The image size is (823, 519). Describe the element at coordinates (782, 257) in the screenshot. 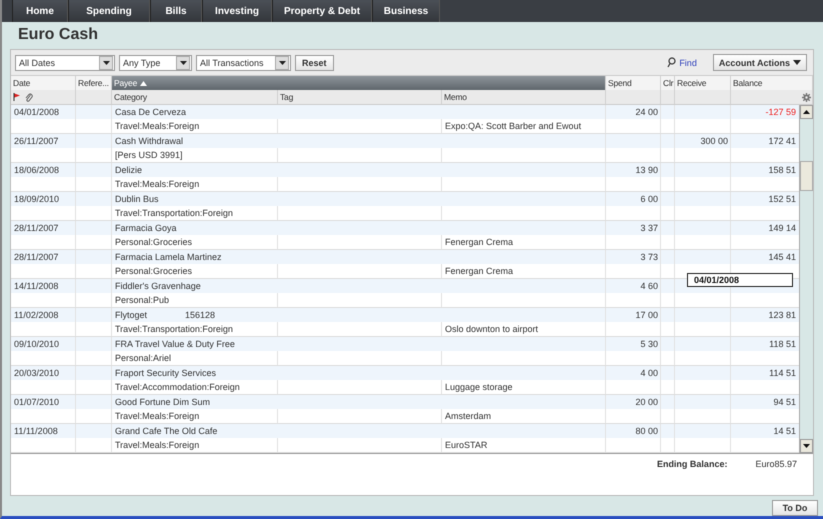

I see `balance-cell: 145 41` at that location.